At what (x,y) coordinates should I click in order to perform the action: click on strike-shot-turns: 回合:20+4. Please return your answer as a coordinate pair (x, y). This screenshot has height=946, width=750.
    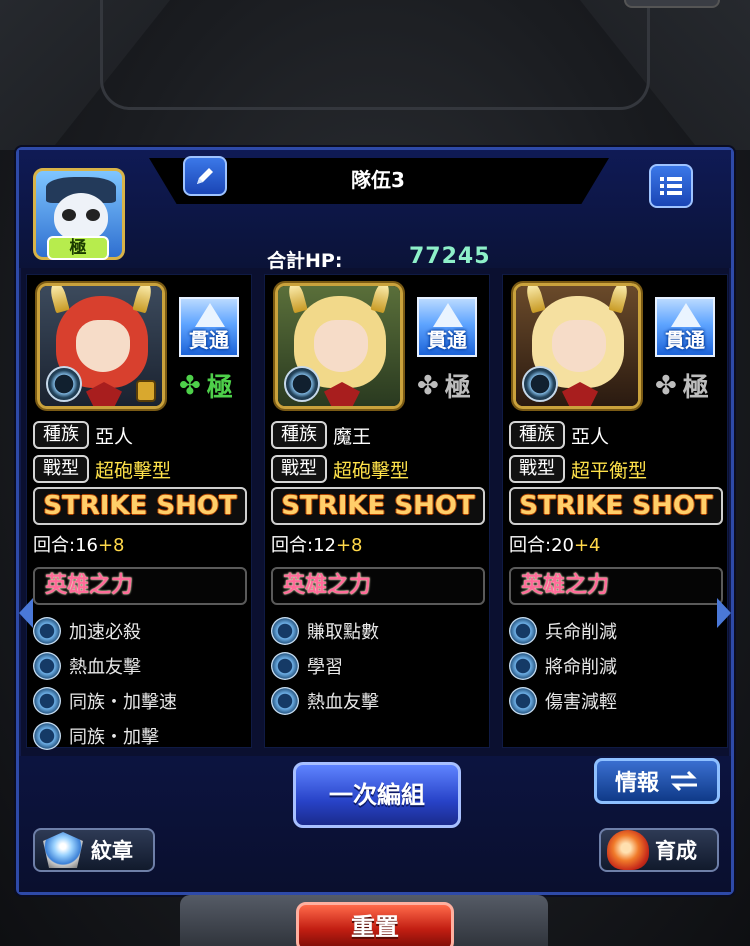
    Looking at the image, I should click on (555, 545).